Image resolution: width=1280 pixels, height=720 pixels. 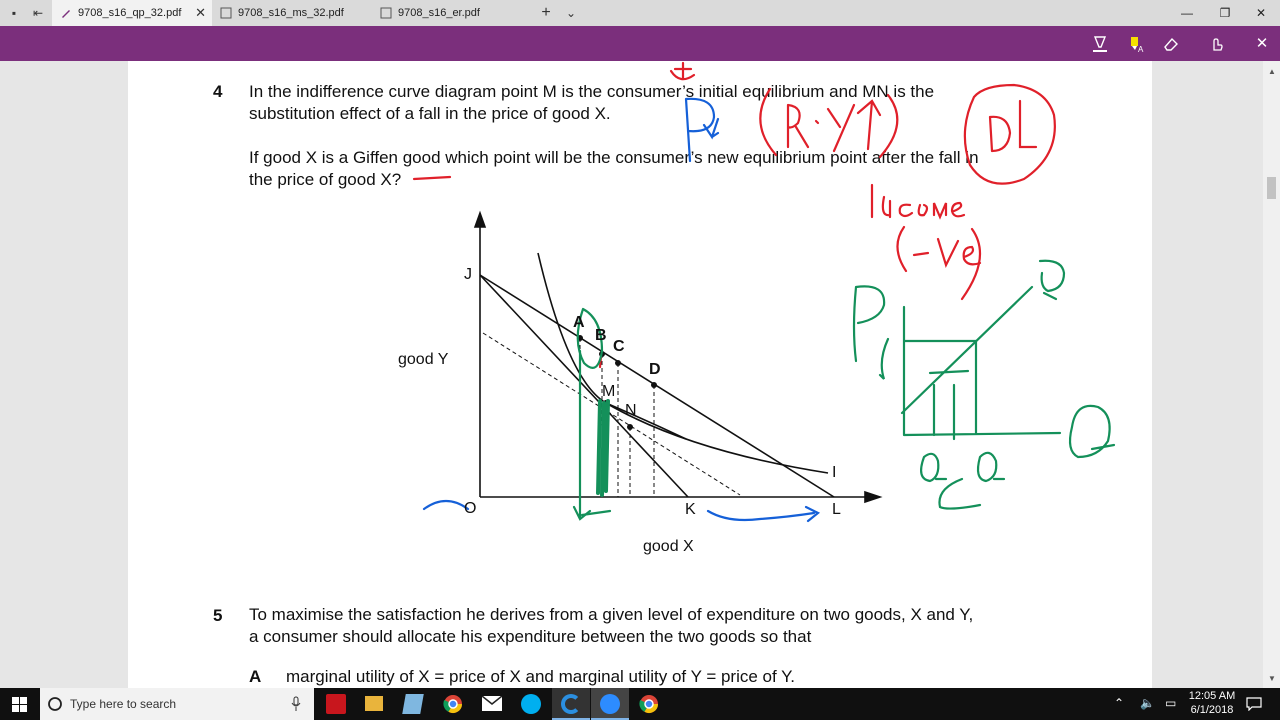 What do you see at coordinates (1119, 703) in the screenshot?
I see `show-hidden-icons-icon: ⌃` at bounding box center [1119, 703].